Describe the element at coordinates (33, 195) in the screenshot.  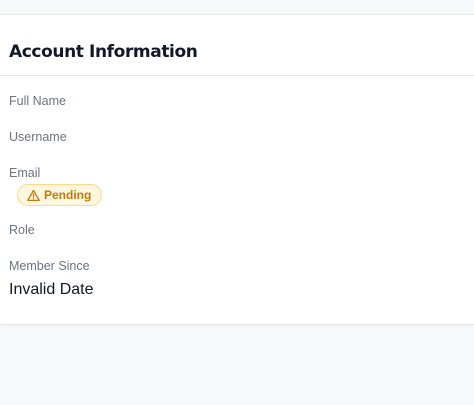
I see `warning-triangle-icon` at that location.